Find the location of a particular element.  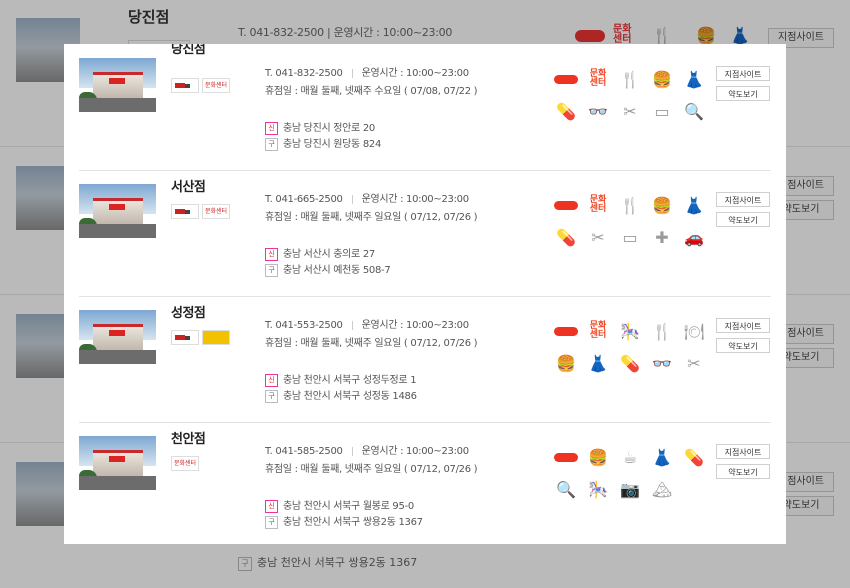

store-contact: T. 041-832-2500 운영시간 : 10:00~23:00 is located at coordinates (367, 71).